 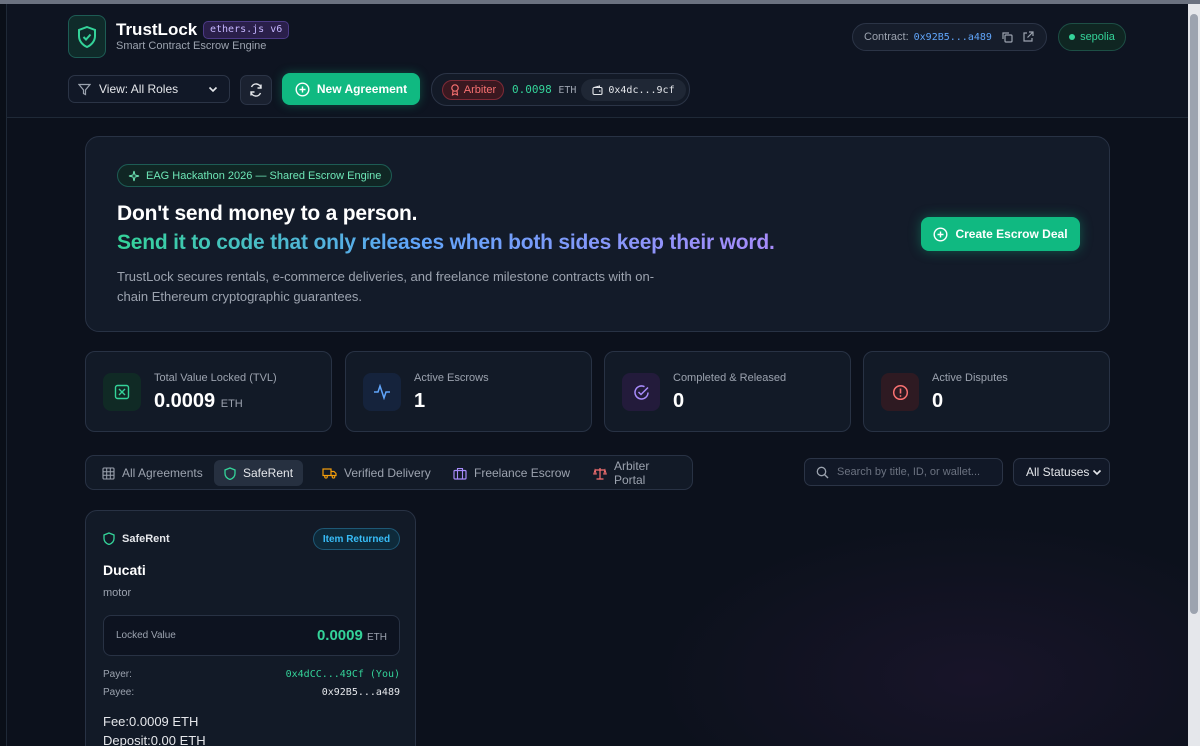 What do you see at coordinates (230, 473) in the screenshot?
I see `shield-icon` at bounding box center [230, 473].